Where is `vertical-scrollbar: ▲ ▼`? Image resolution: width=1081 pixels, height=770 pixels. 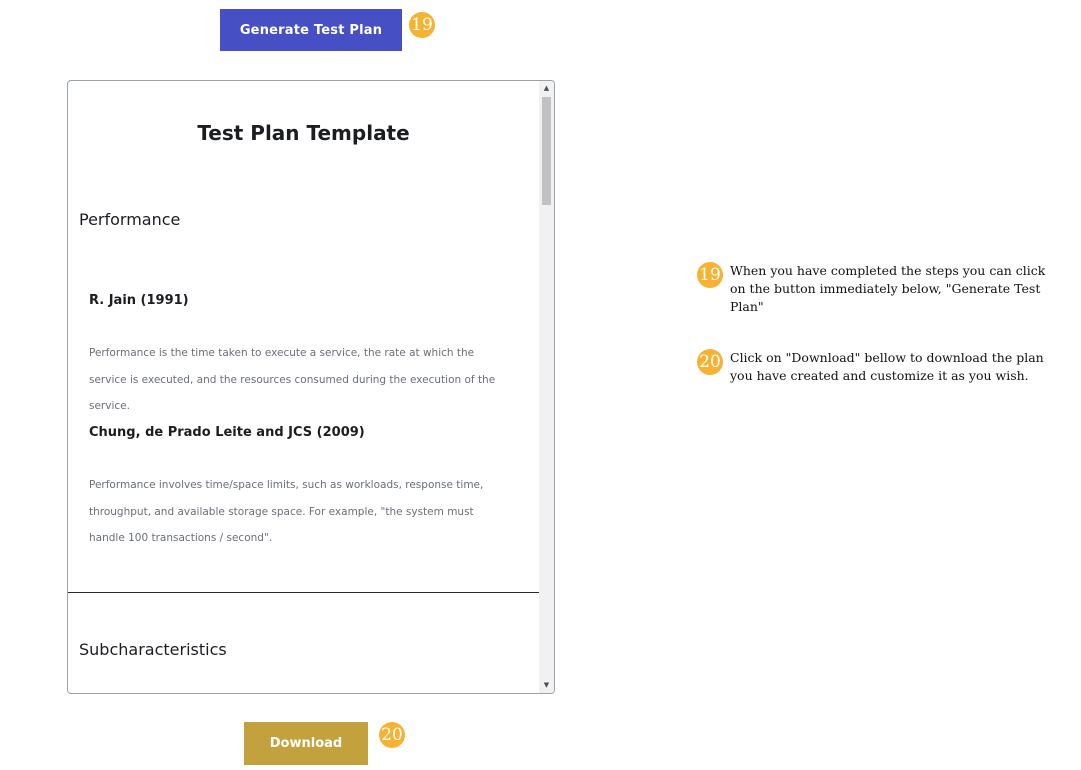
vertical-scrollbar: ▲ ▼ is located at coordinates (546, 387).